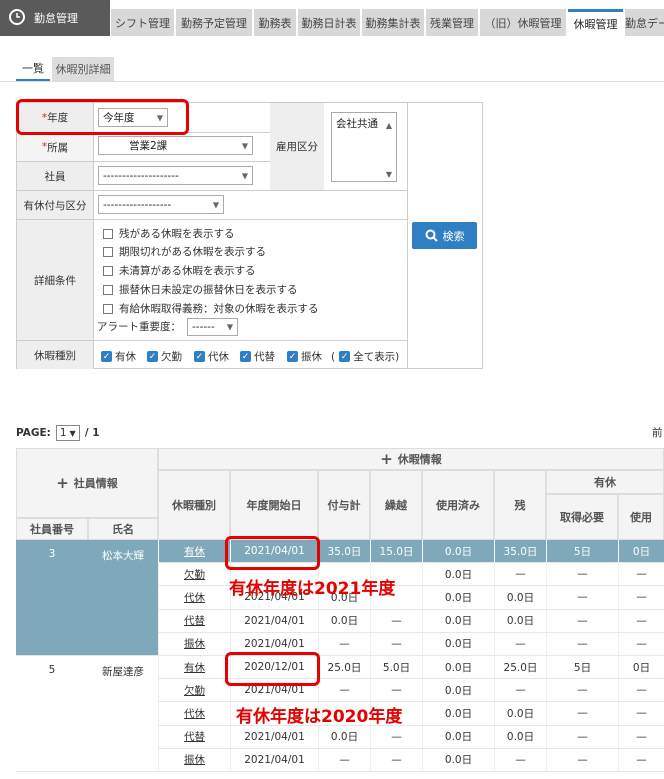  I want to click on nav-tab-label: 勤務集計表, so click(393, 23).